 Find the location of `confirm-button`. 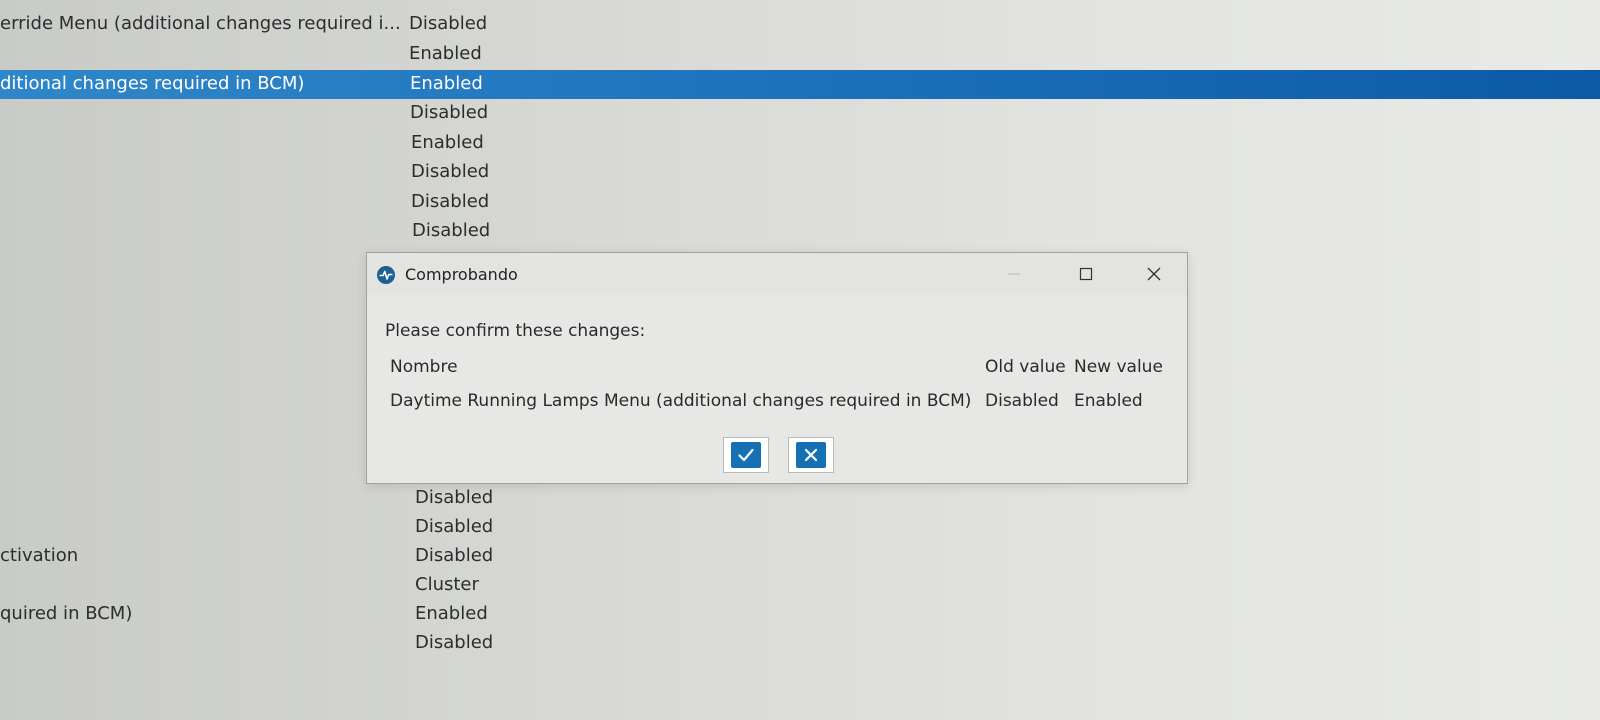

confirm-button is located at coordinates (746, 455).